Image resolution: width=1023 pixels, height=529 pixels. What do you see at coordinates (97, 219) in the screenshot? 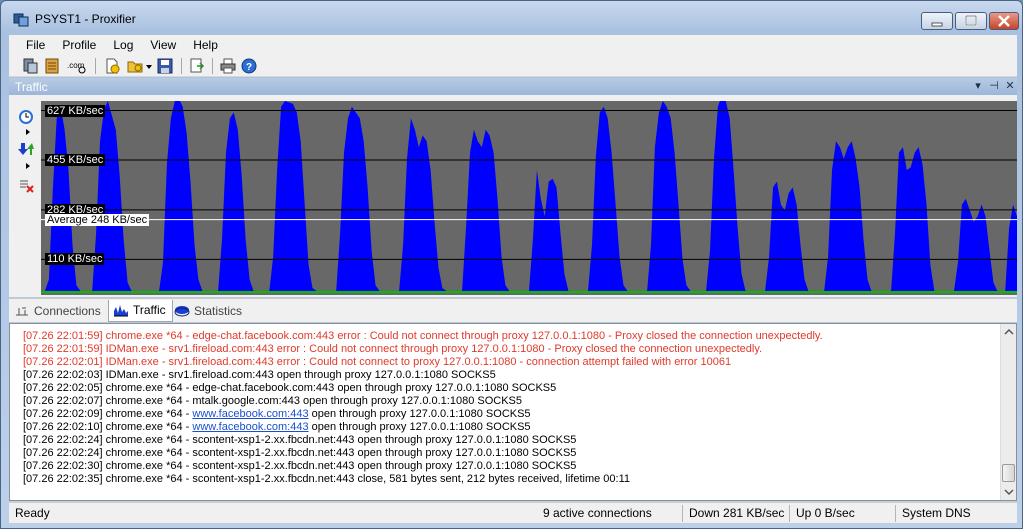
I see `average-label: Average 248 KB/sec` at bounding box center [97, 219].